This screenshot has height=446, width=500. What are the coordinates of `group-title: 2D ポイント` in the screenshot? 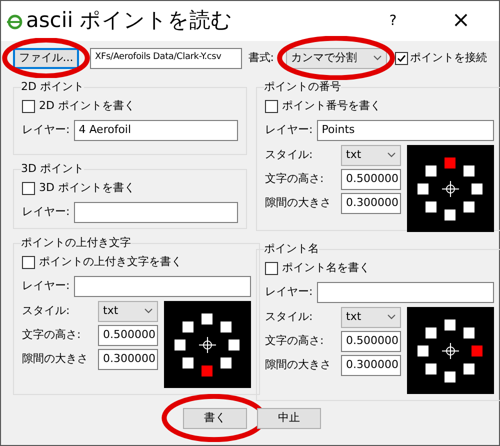 It's located at (52, 87).